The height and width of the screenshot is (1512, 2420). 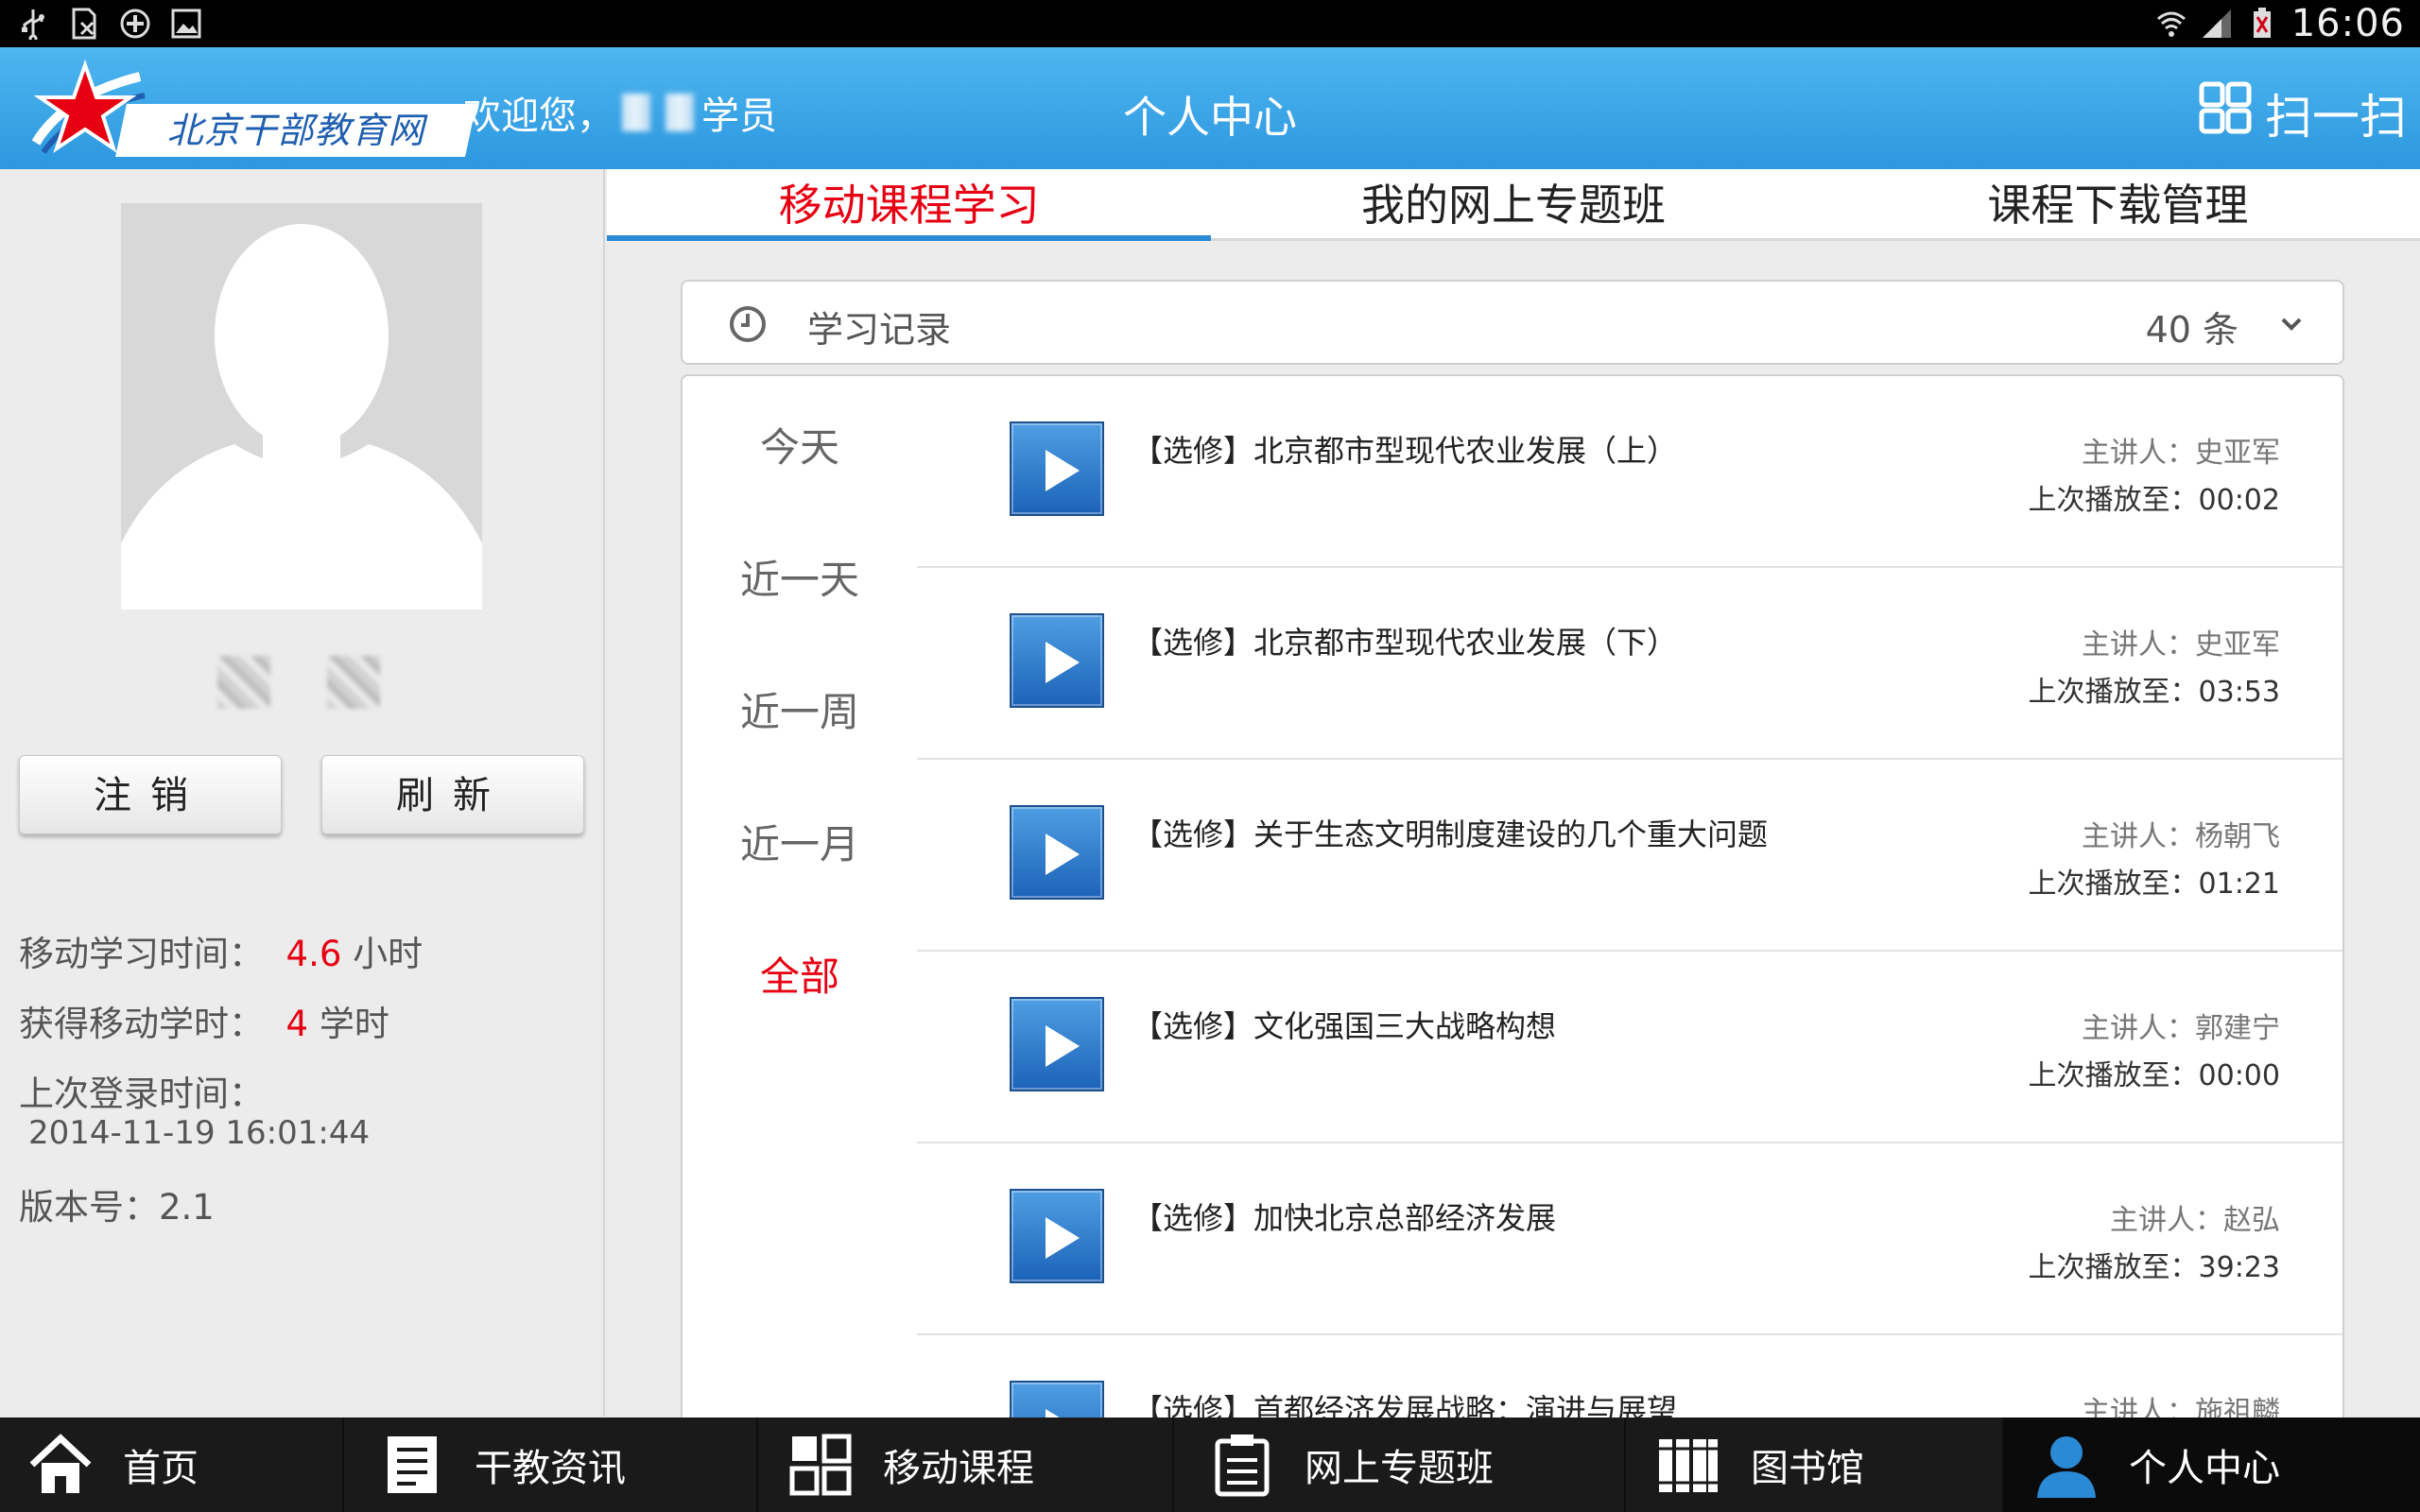 I want to click on bottom-navigation: 首页 干教资讯 移动课程 网上专题班 图书馆 个人中心, so click(x=1210, y=1465).